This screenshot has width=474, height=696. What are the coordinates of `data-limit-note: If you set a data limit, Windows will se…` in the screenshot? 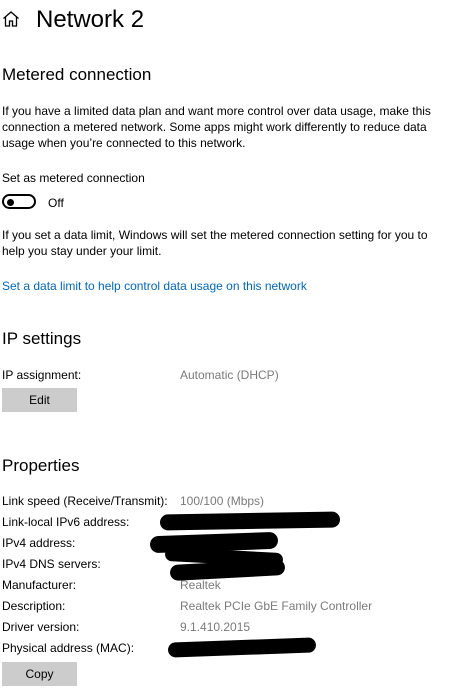 It's located at (215, 243).